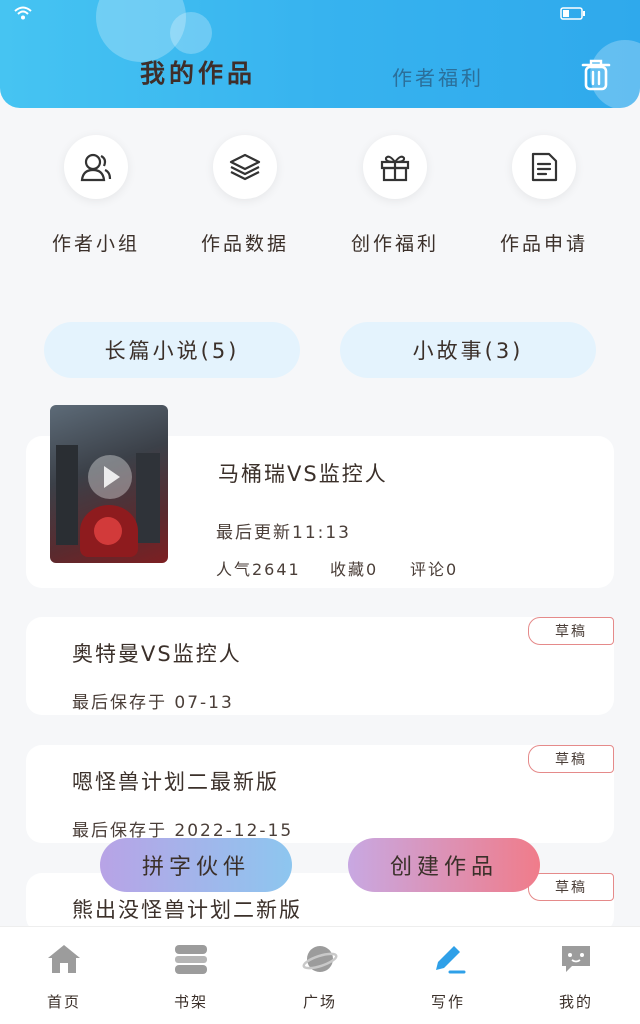 This screenshot has width=640, height=1024. I want to click on nav-writing: 写作, so click(448, 976).